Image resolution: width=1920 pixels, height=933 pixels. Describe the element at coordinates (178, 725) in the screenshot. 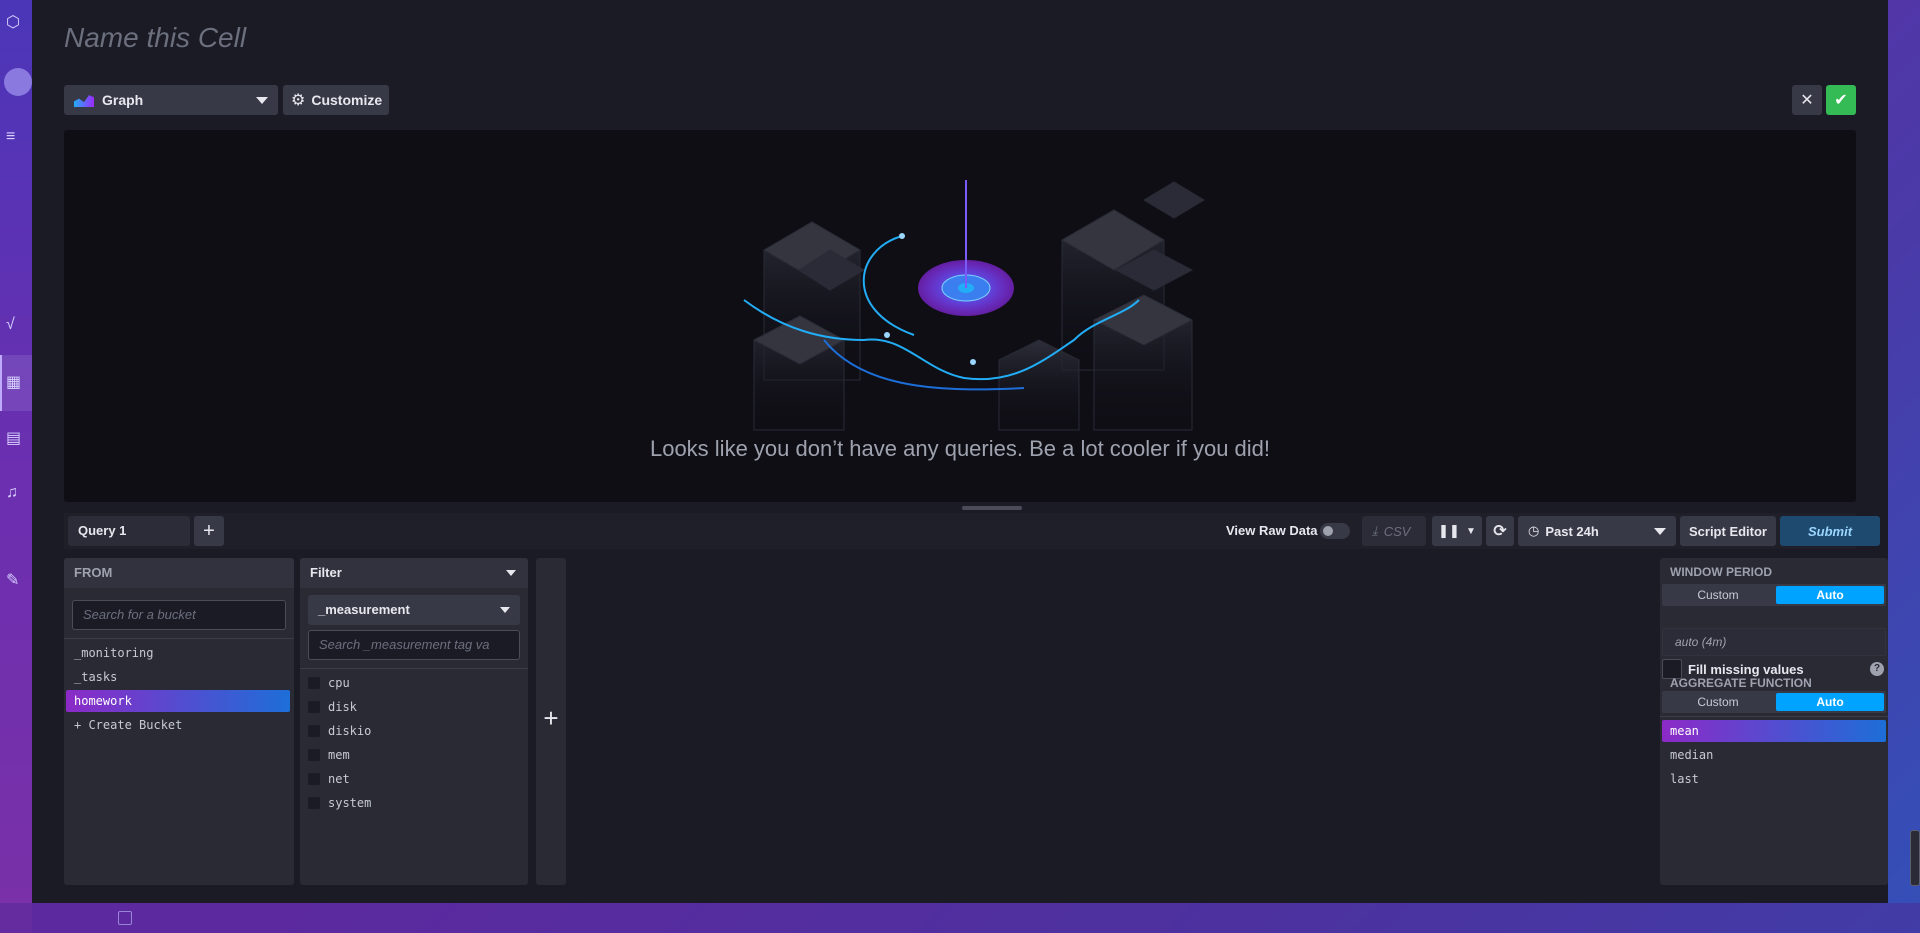

I see `create-bucket-link: + Create Bucket` at that location.